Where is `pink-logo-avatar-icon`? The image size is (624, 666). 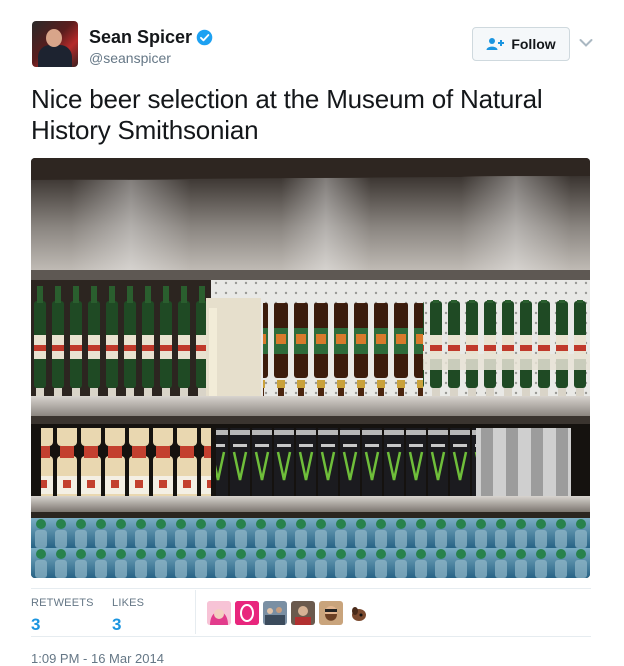
pink-logo-avatar-icon is located at coordinates (247, 613).